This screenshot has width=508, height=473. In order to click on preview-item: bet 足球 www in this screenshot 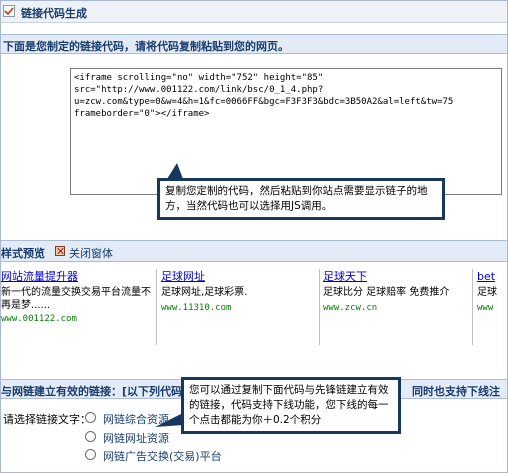, I will do `click(492, 307)`.